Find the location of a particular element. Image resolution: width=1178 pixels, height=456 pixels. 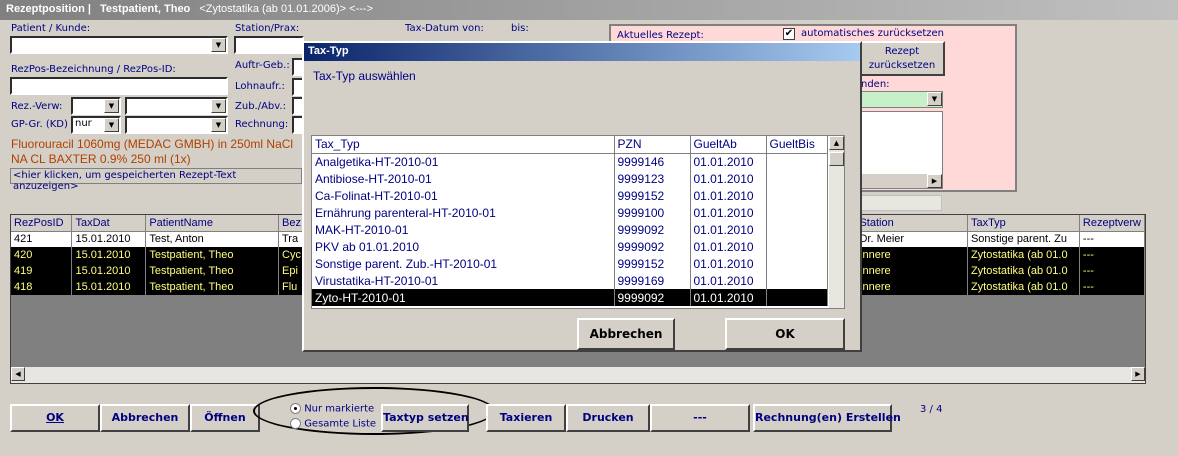

taxtyp-cell: PKV ab 01.01.2010 is located at coordinates (463, 246).